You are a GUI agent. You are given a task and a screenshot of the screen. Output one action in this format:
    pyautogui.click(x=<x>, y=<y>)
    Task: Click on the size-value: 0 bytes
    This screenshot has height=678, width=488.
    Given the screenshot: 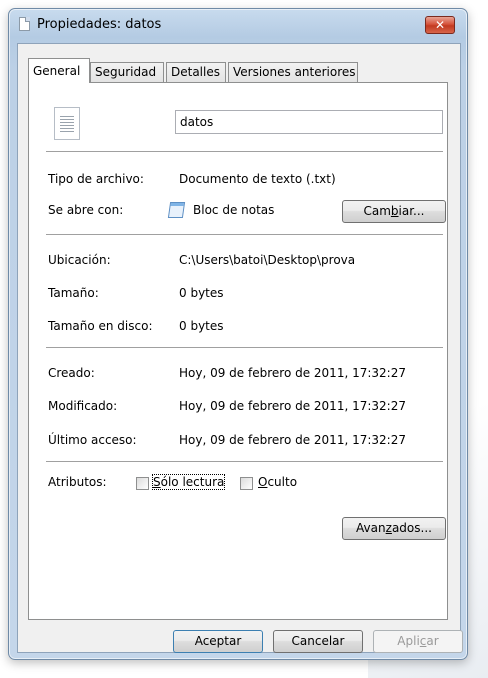 What is the action you would take?
    pyautogui.click(x=201, y=293)
    